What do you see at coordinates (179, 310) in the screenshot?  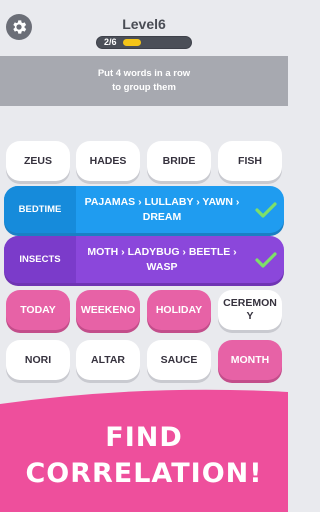 I see `word-tile-holiday: HOLIDAY` at bounding box center [179, 310].